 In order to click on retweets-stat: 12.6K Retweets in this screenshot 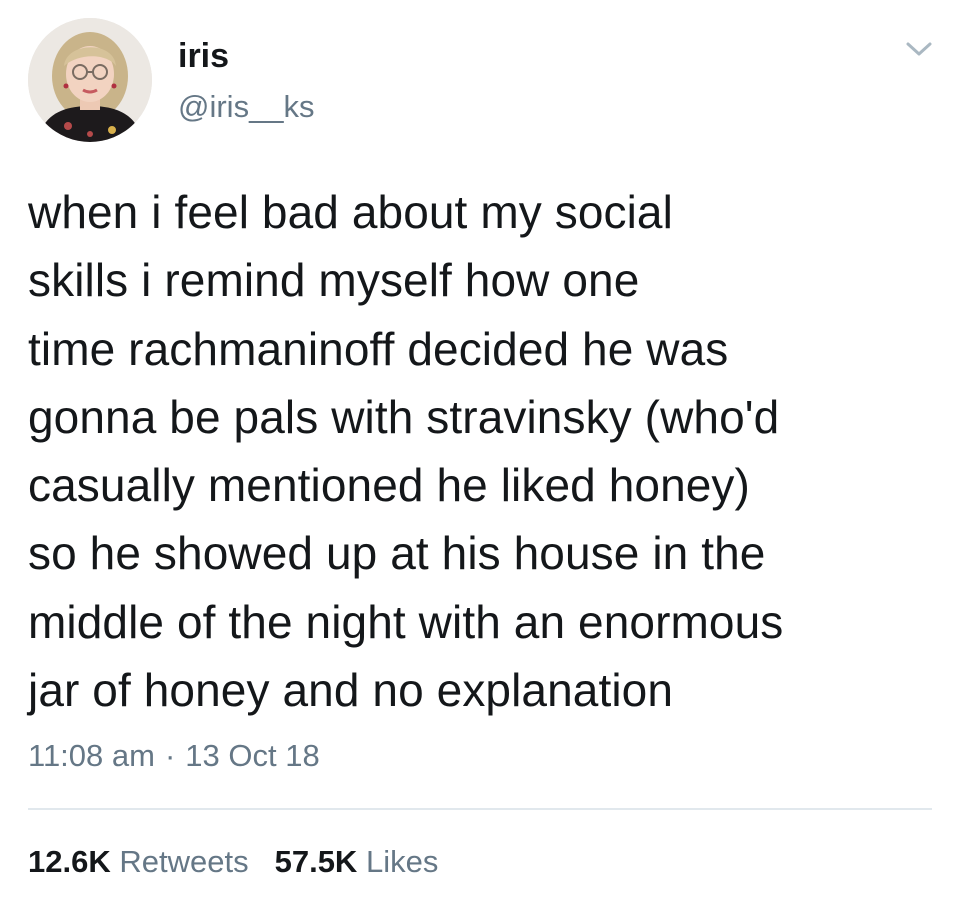, I will do `click(138, 861)`.